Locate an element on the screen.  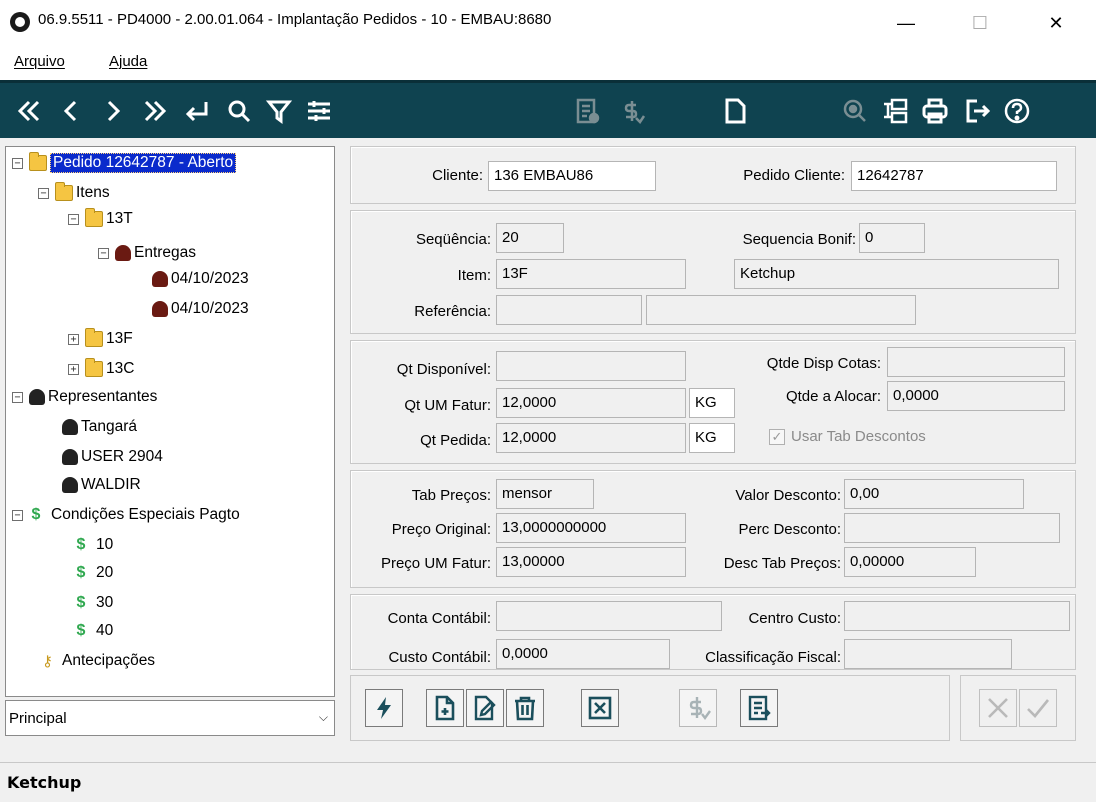
return-icon is located at coordinates (197, 111).